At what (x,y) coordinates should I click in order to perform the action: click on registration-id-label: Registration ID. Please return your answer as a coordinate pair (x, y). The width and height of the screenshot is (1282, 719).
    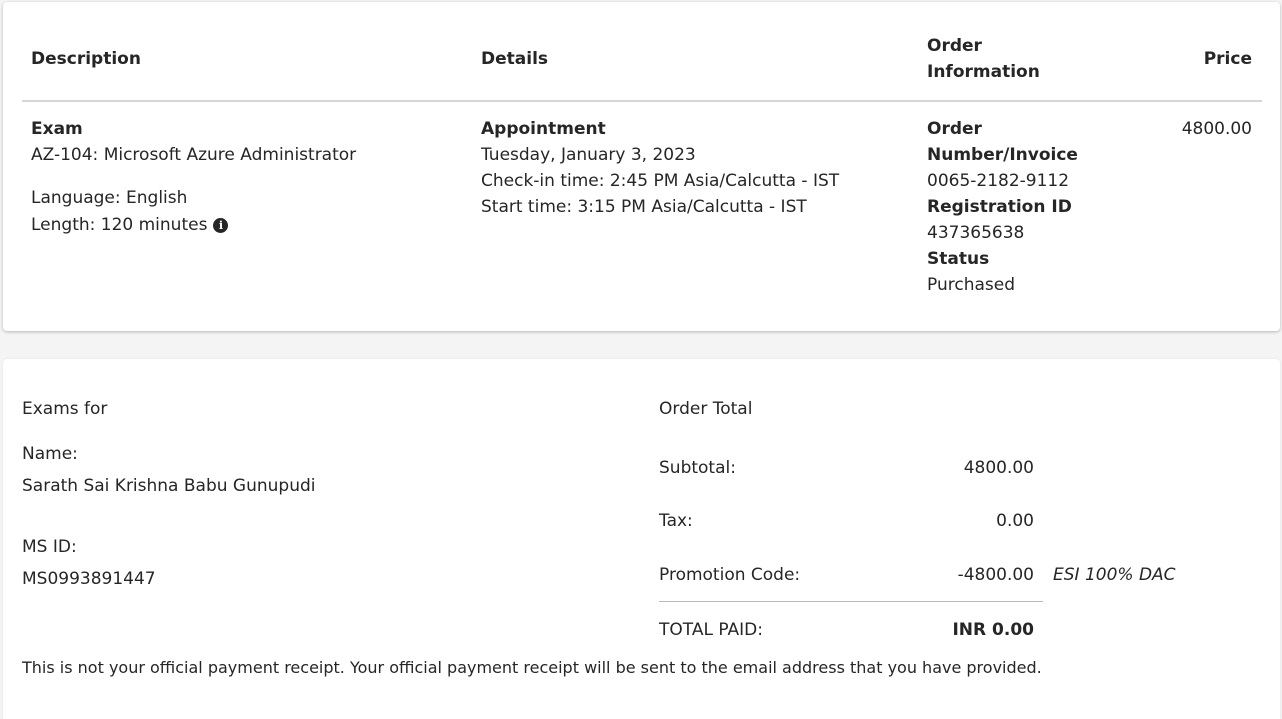
    Looking at the image, I should click on (999, 207).